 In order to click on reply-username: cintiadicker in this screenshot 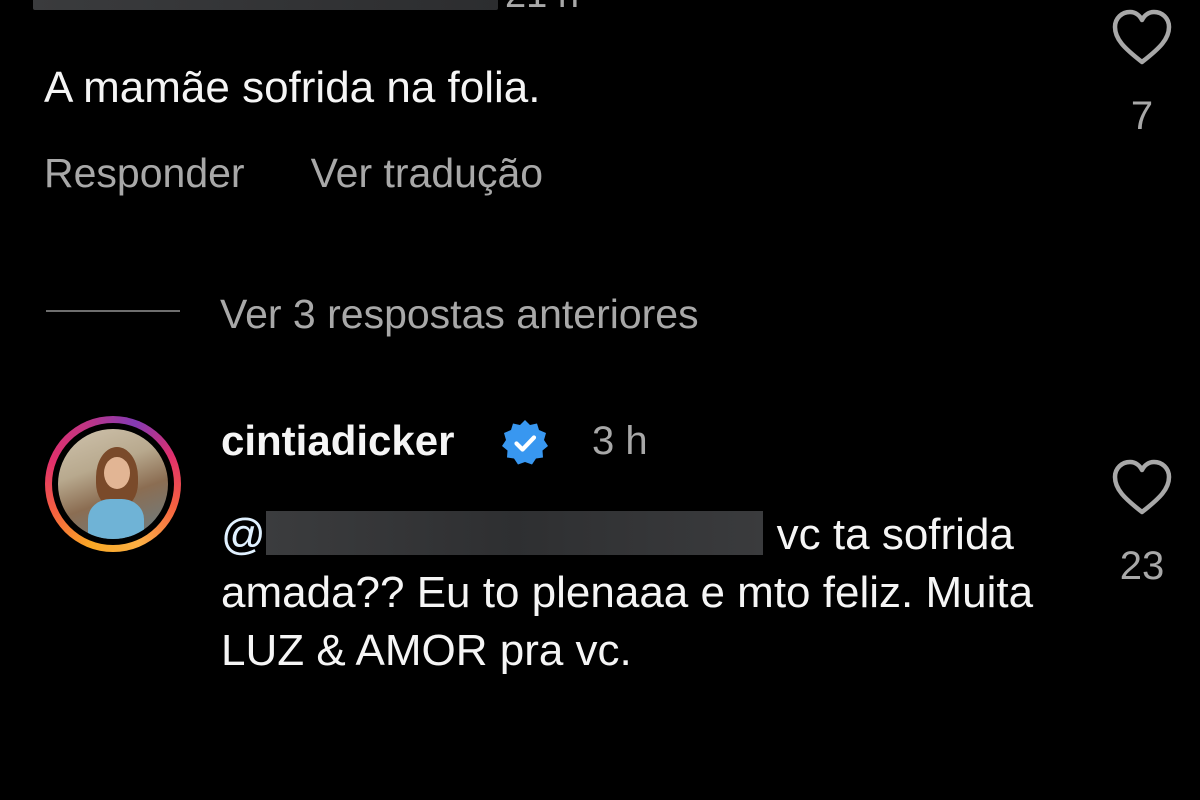, I will do `click(337, 441)`.